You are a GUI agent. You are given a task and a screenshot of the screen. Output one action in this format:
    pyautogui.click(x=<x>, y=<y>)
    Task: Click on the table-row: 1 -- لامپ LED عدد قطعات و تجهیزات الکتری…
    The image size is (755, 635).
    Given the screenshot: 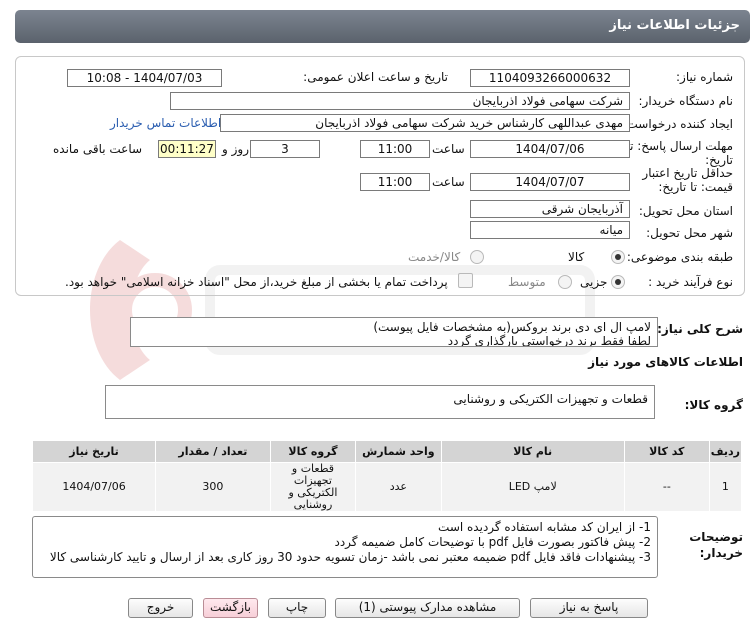 What is the action you would take?
    pyautogui.click(x=387, y=487)
    